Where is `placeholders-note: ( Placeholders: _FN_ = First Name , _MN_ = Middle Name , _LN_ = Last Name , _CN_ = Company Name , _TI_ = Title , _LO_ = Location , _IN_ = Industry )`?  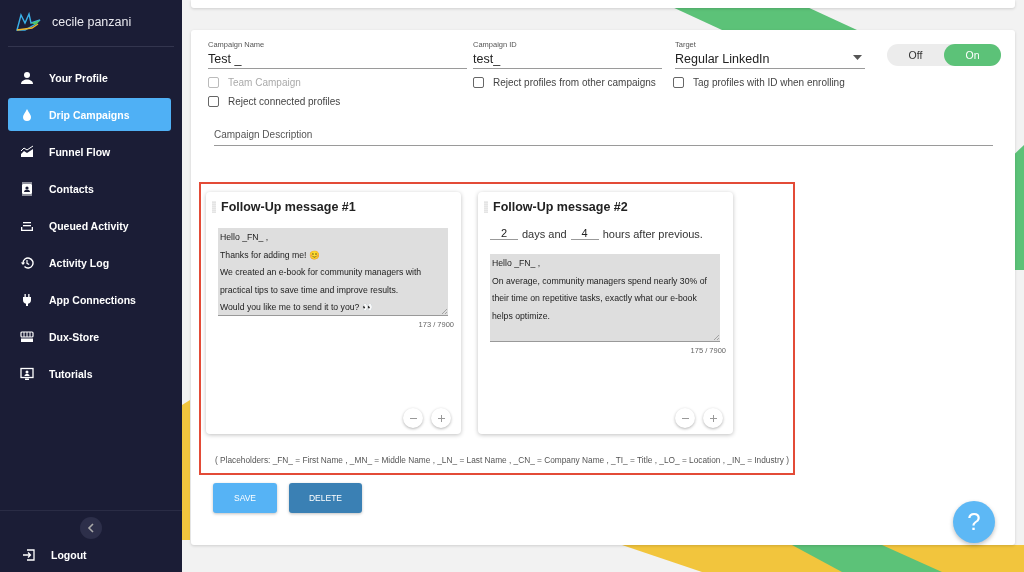 placeholders-note: ( Placeholders: _FN_ = First Name , _MN_ = Middle Name , _LN_ = Last Name , _CN_ = Company Name , _TI_ = Title , _LO_ = Location , _IN_ = Industry ) is located at coordinates (502, 460).